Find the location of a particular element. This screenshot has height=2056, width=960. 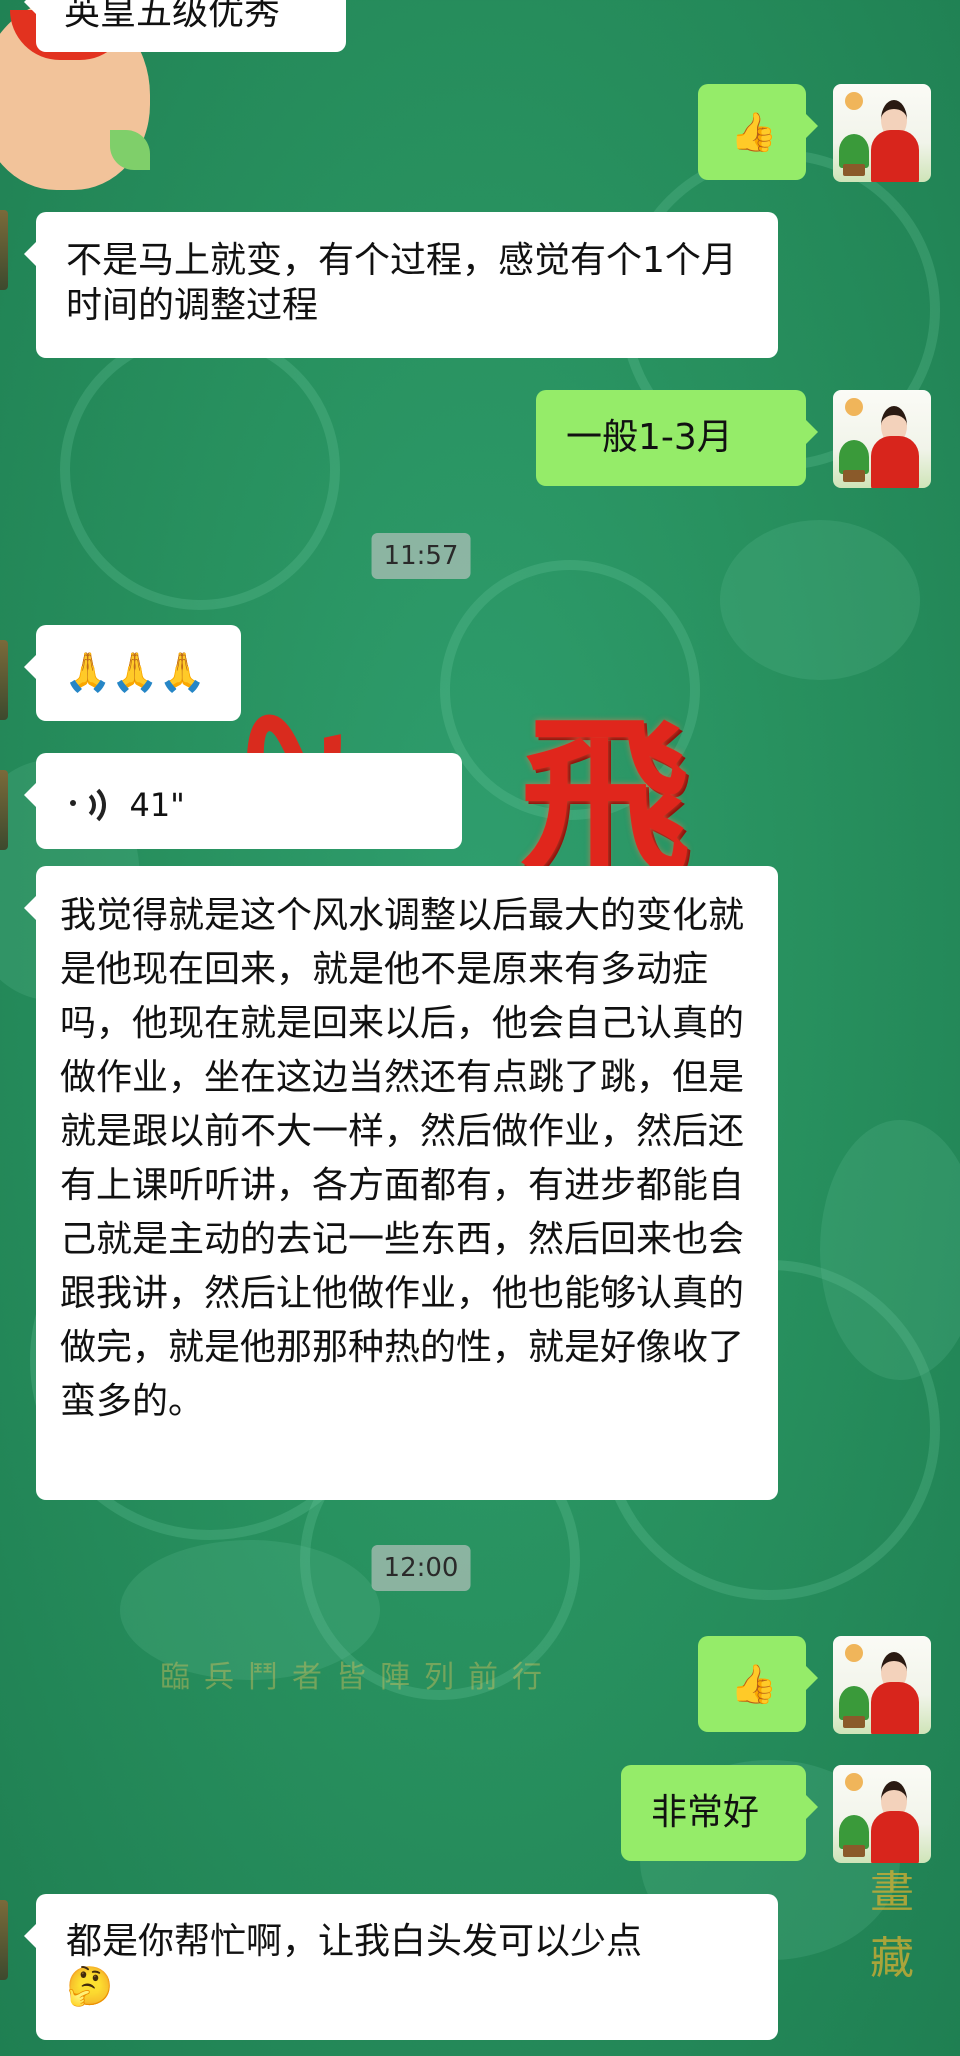

message-bubble-incoming: 🙏🙏🙏 is located at coordinates (132, 673).